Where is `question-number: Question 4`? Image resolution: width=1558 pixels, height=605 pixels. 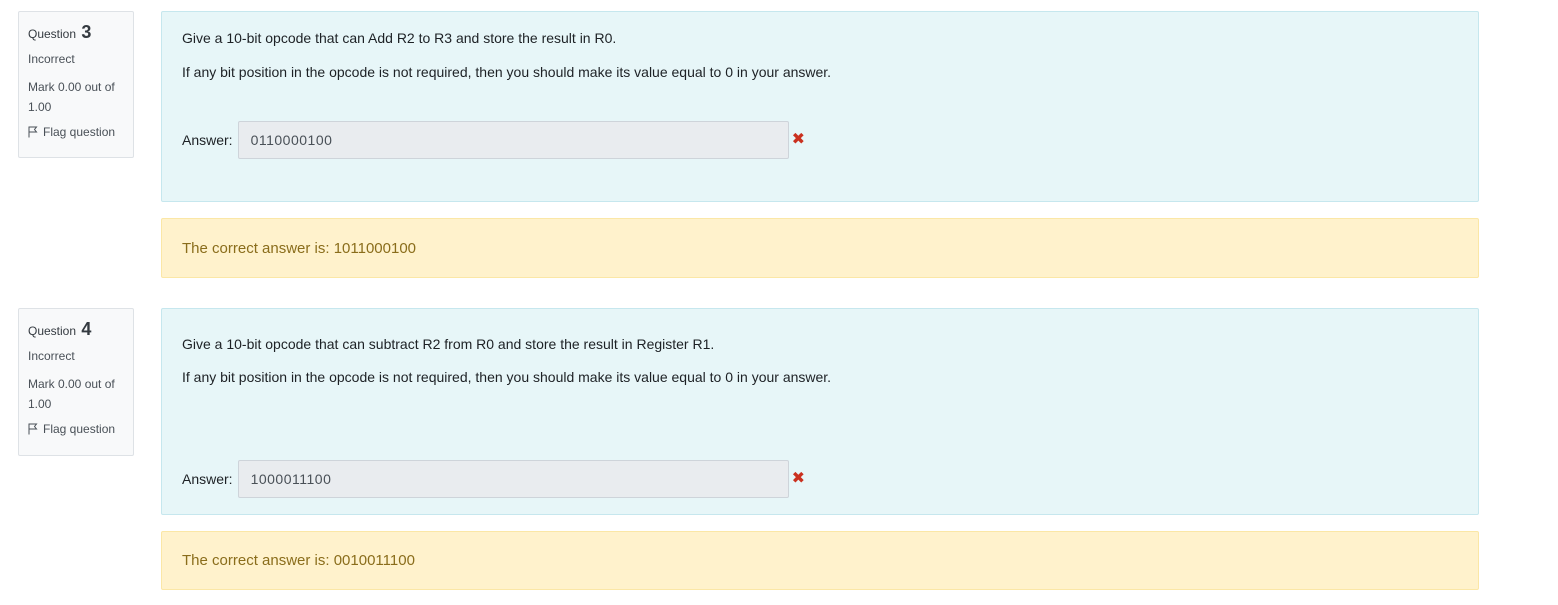 question-number: Question 4 is located at coordinates (76, 329).